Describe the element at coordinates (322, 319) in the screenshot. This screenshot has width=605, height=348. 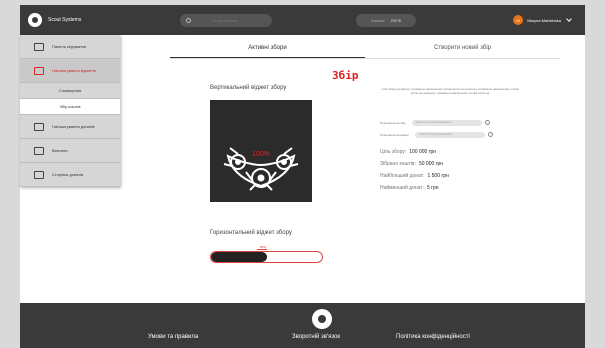
I see `footer-logo-icon` at that location.